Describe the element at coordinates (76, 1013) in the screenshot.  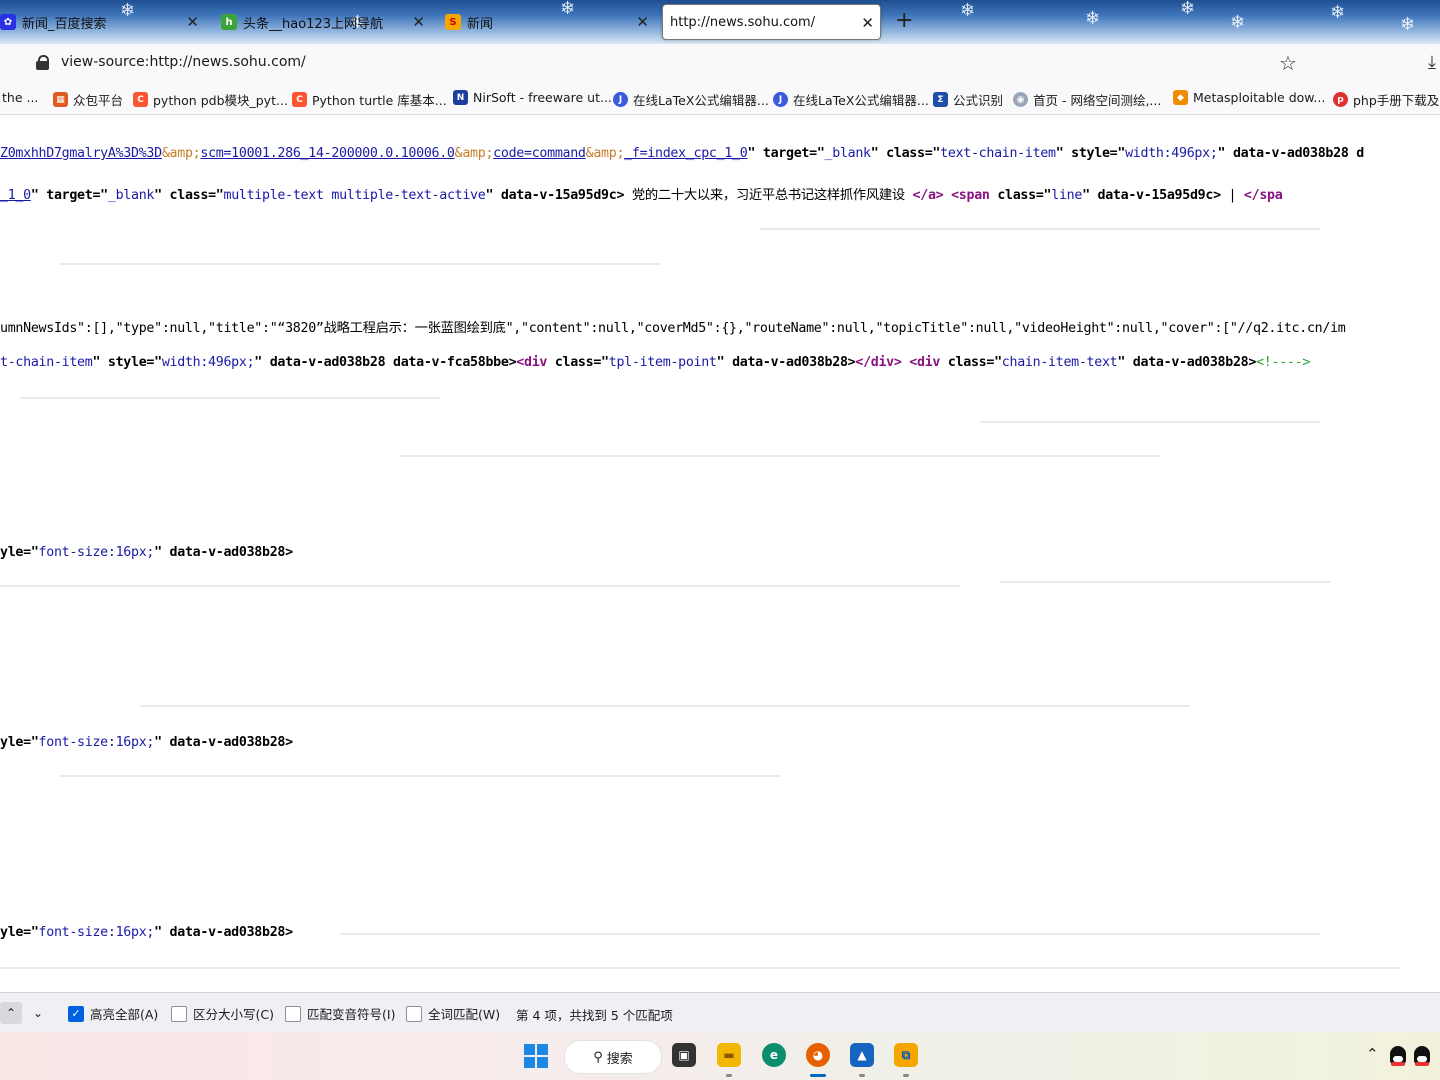
I see `checkbox-checked-icon: ✓` at that location.